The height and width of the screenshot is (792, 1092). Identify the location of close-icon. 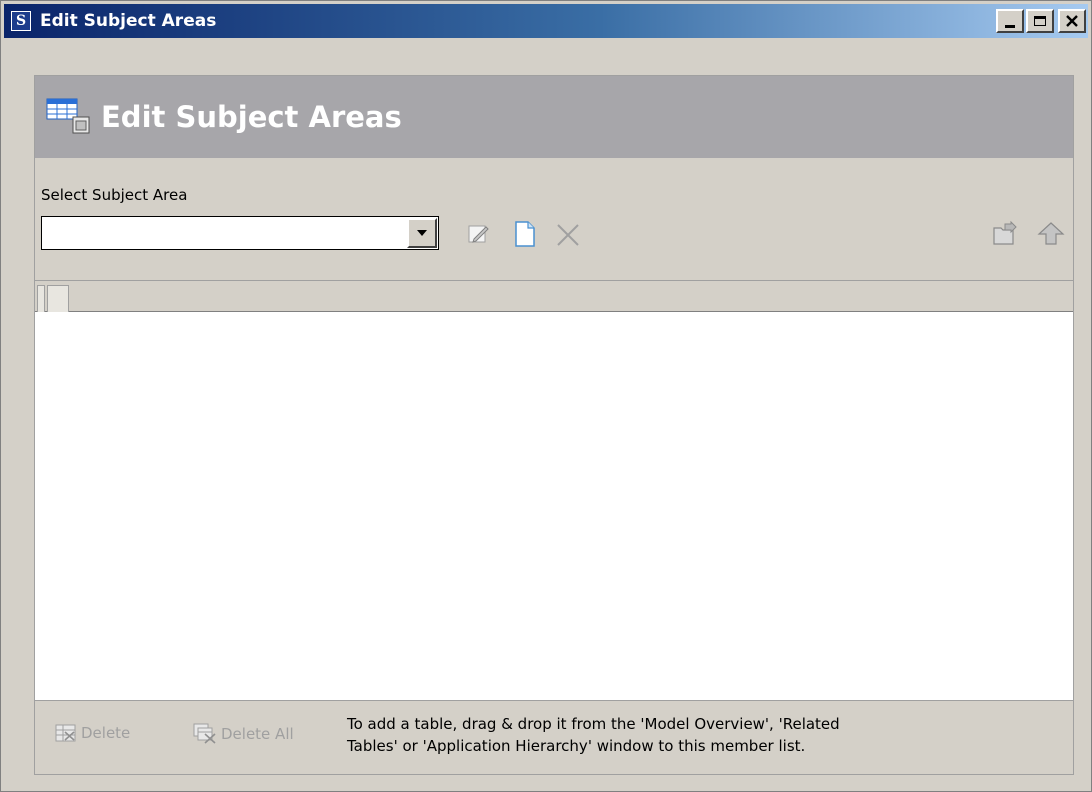
(1072, 21).